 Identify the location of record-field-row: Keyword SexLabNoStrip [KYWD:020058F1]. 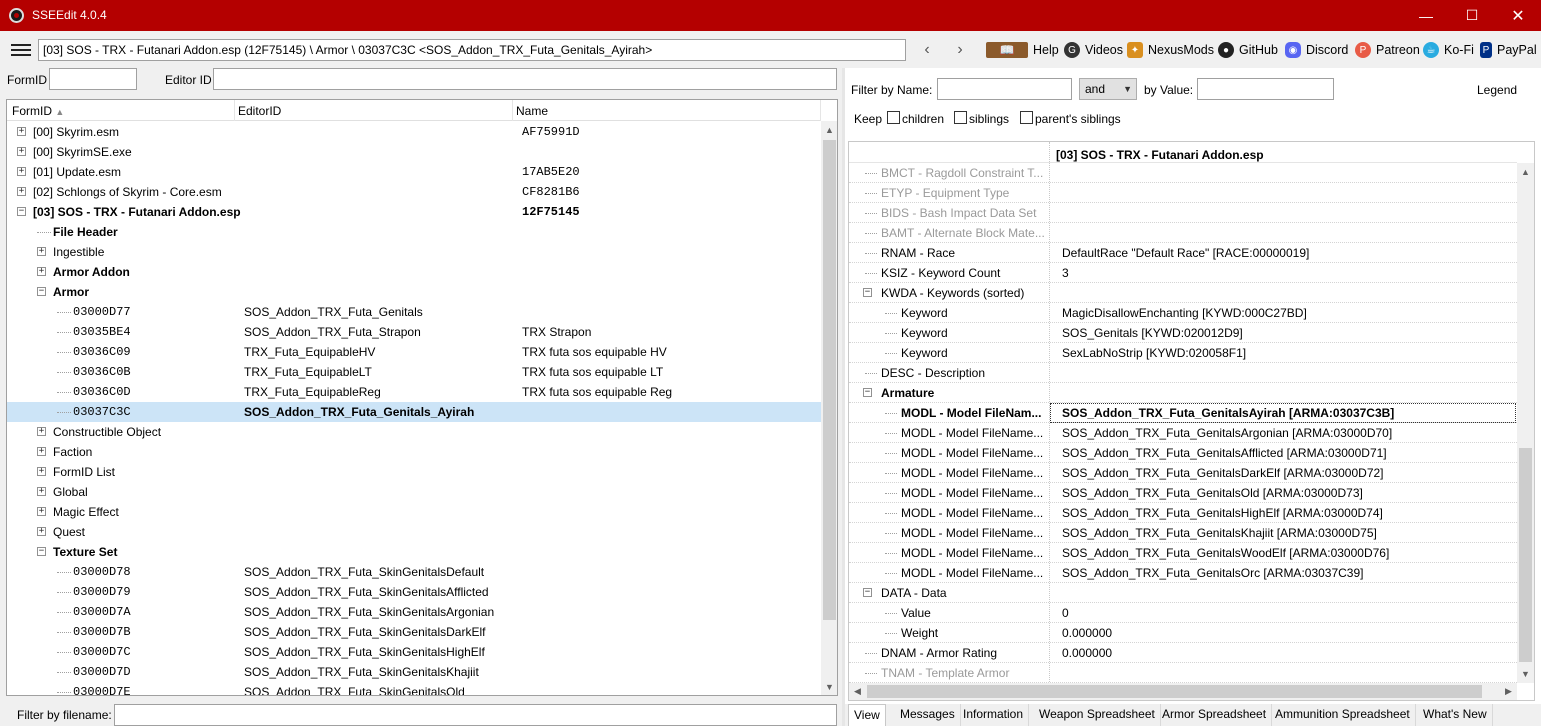
(1183, 353).